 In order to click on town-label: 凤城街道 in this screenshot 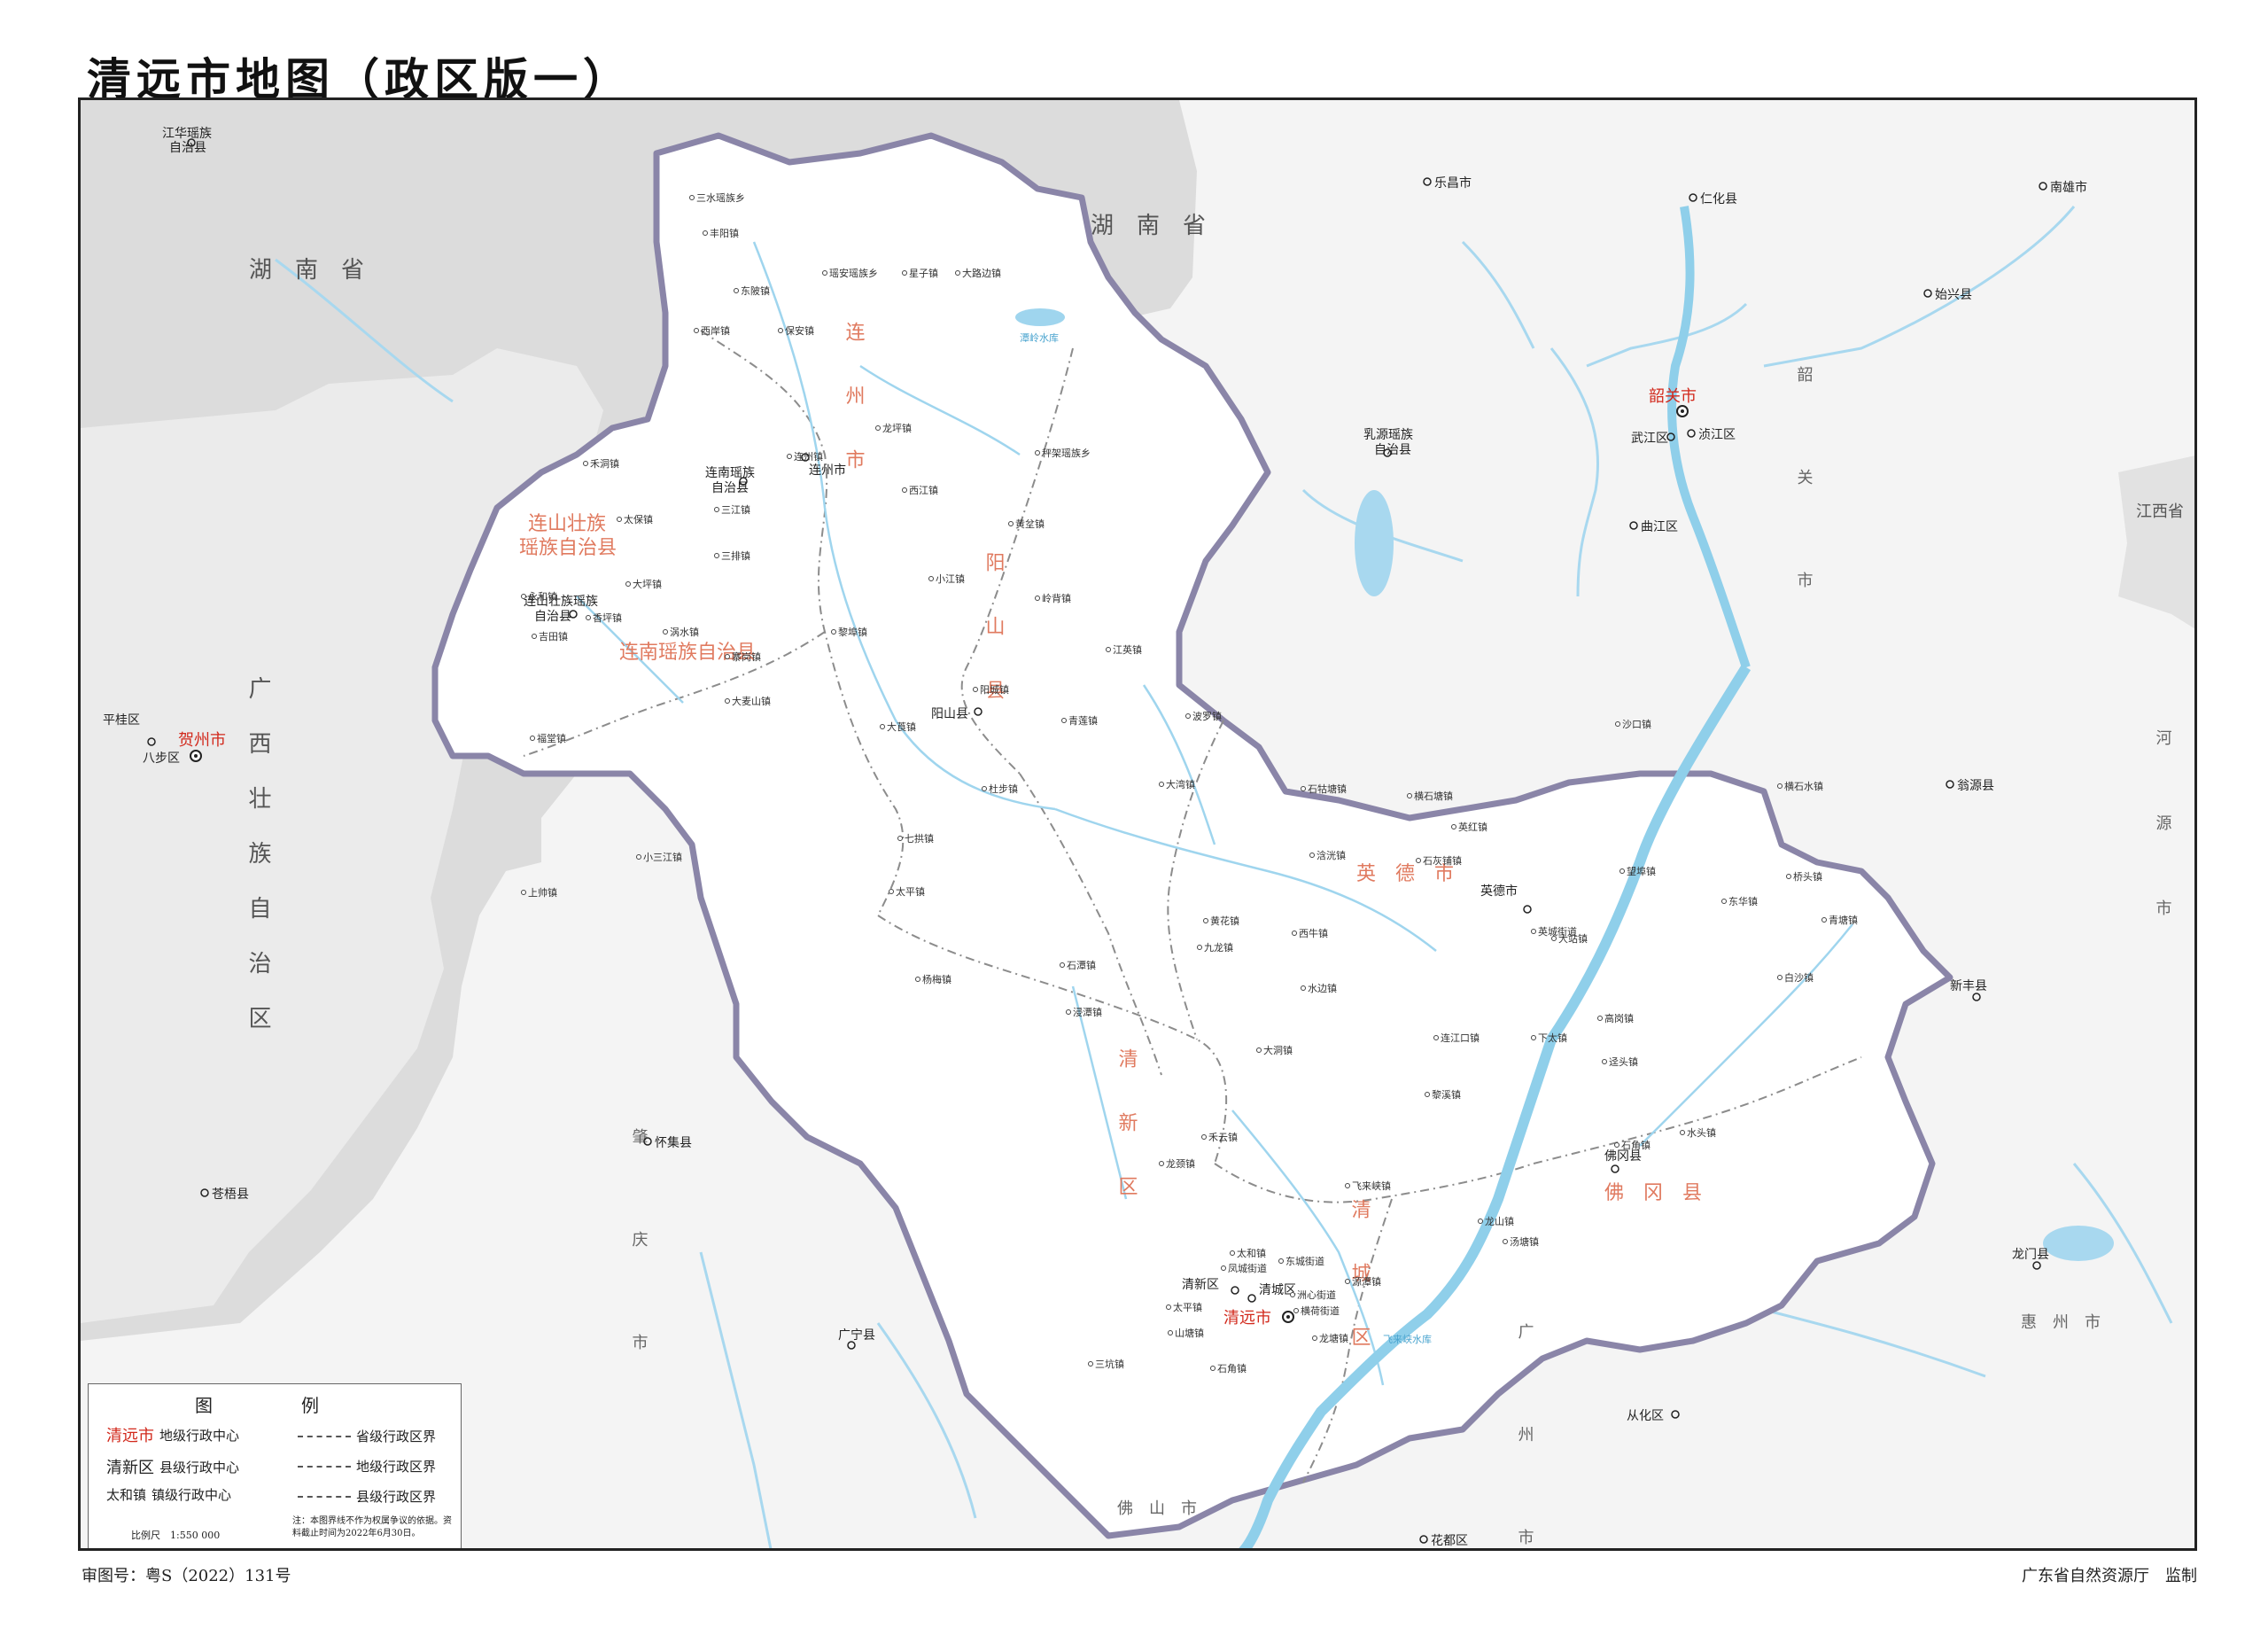, I will do `click(1247, 1268)`.